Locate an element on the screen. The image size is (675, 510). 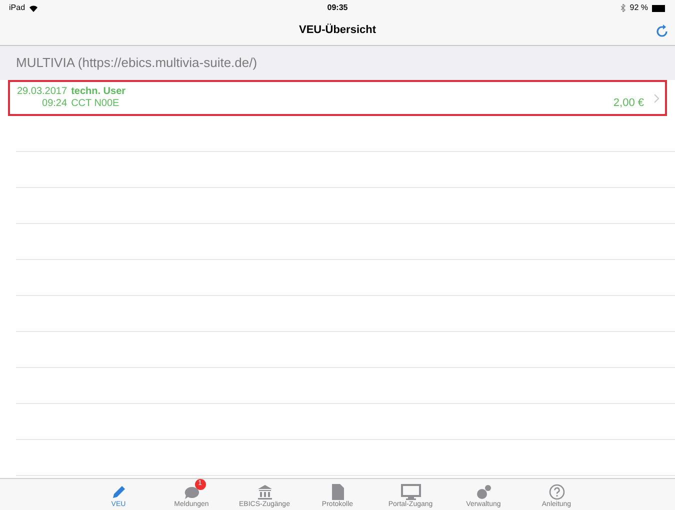
pencil-icon is located at coordinates (118, 492).